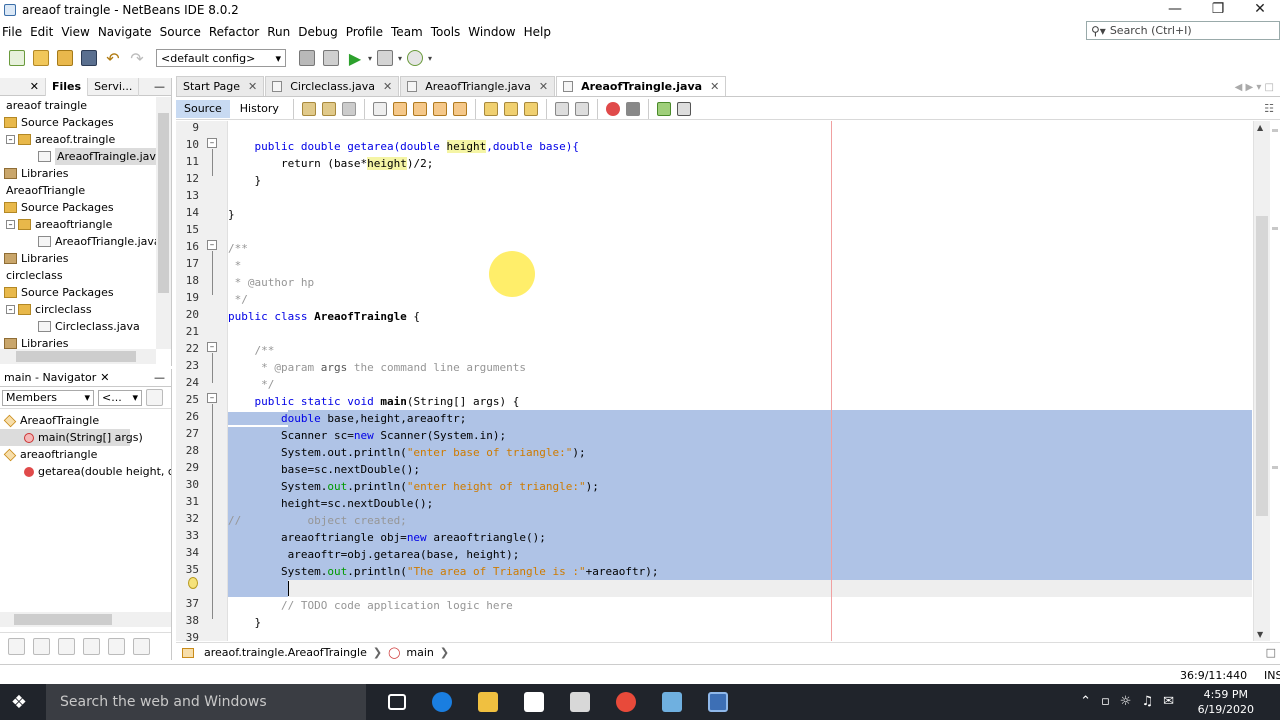 This screenshot has width=1280, height=720. Describe the element at coordinates (626, 702) in the screenshot. I see `chrome-icon` at that location.